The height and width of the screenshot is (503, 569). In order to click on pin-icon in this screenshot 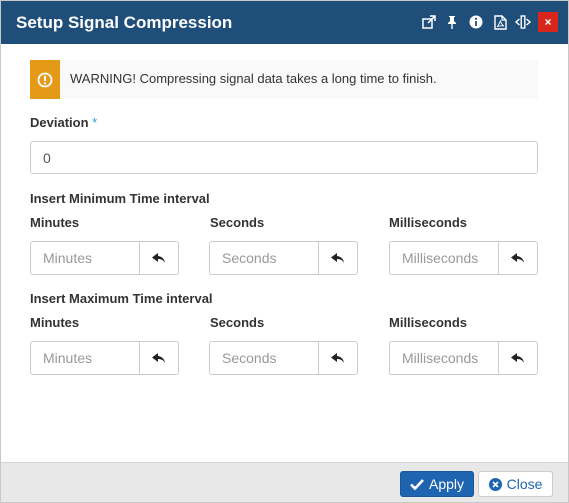, I will do `click(452, 22)`.